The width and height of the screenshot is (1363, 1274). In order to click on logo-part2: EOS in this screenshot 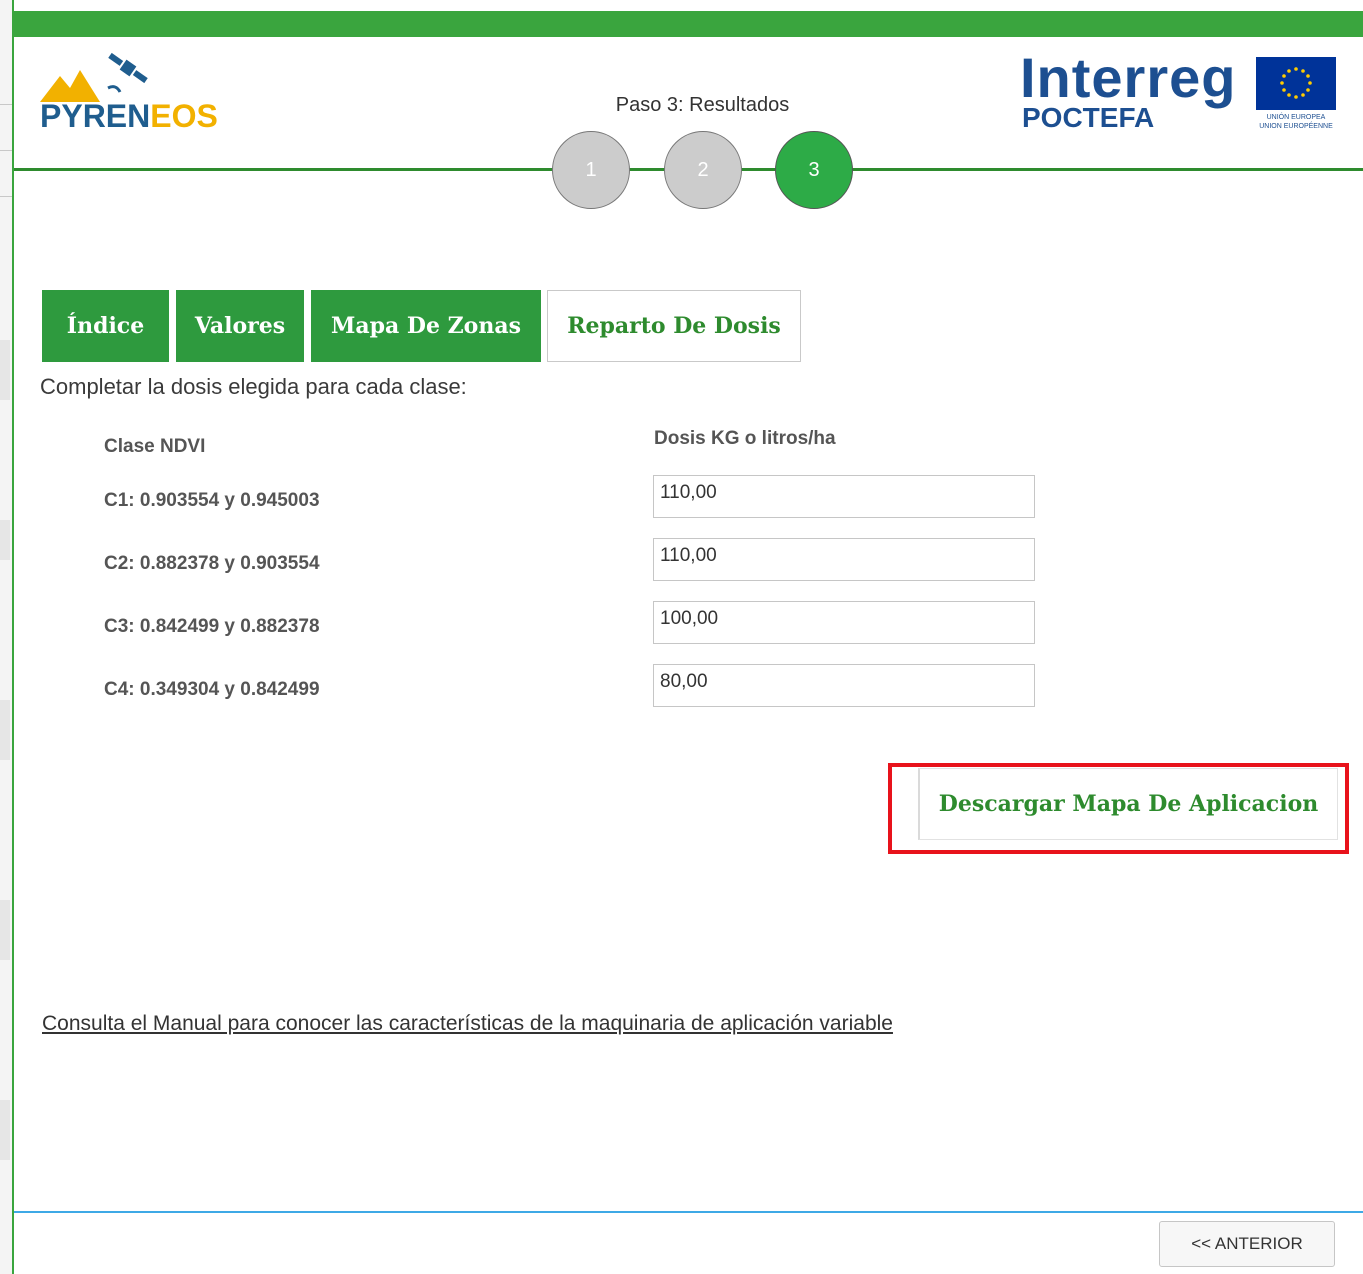, I will do `click(184, 116)`.